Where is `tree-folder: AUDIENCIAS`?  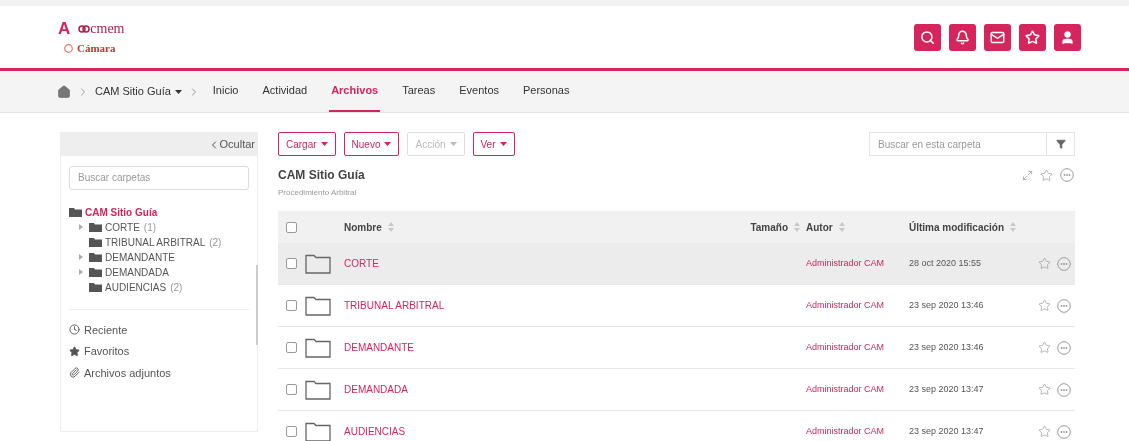 tree-folder: AUDIENCIAS is located at coordinates (136, 287).